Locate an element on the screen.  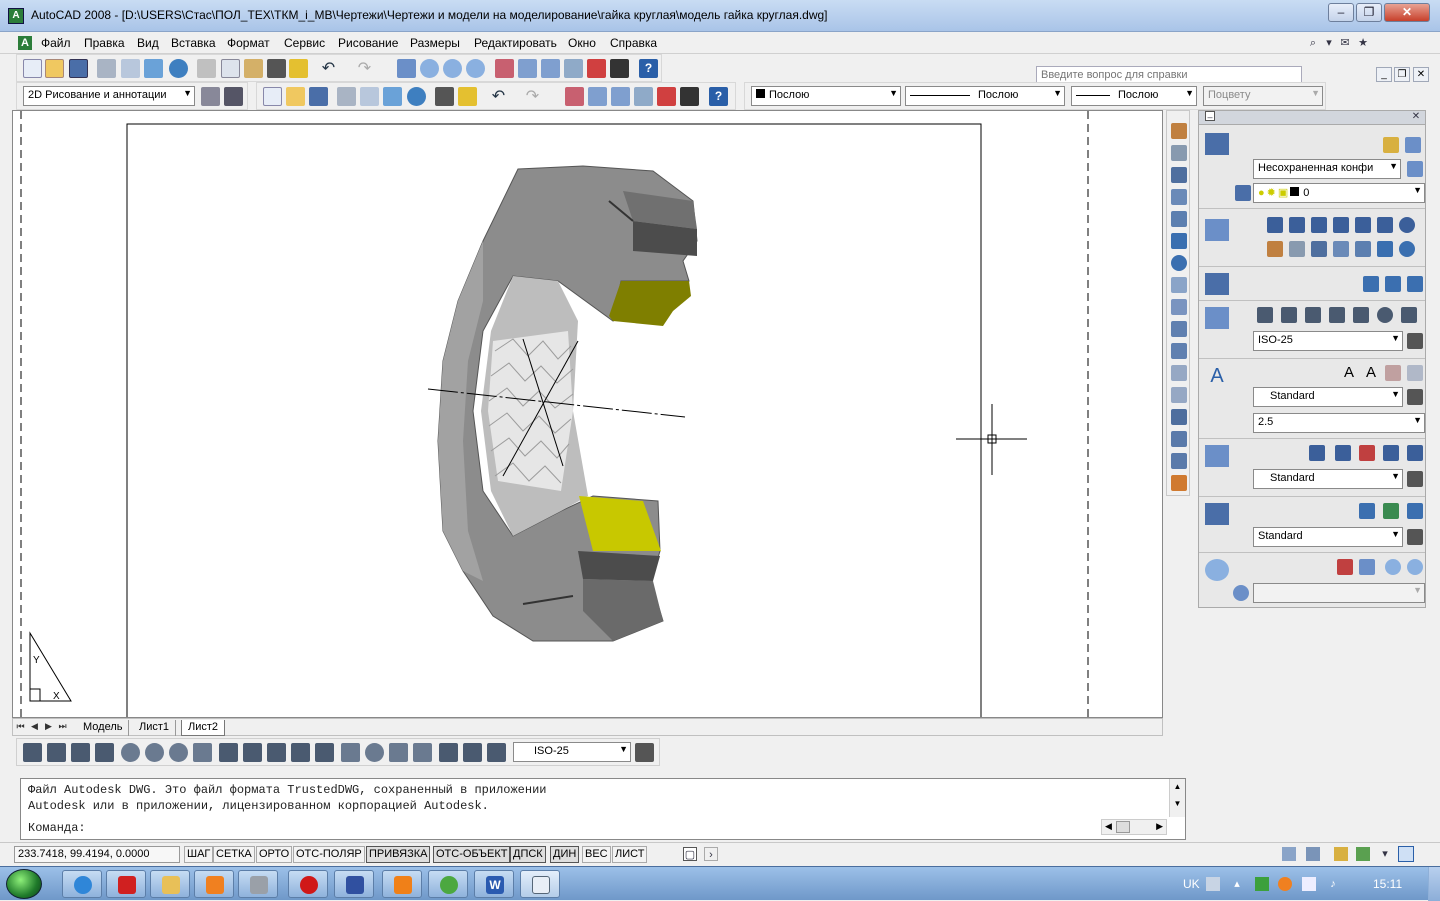
move-icon is located at coordinates (1179, 241).